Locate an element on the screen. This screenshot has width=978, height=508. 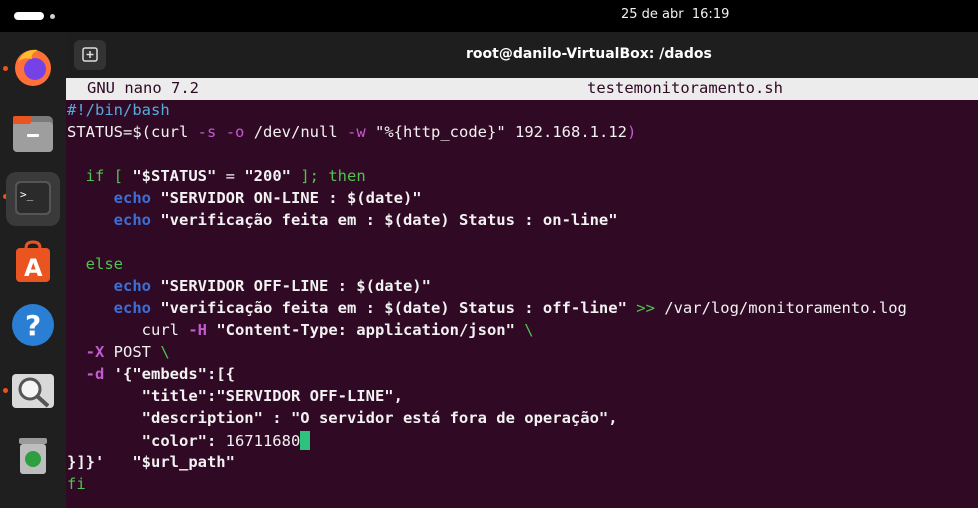
token: ]; then is located at coordinates (328, 176).